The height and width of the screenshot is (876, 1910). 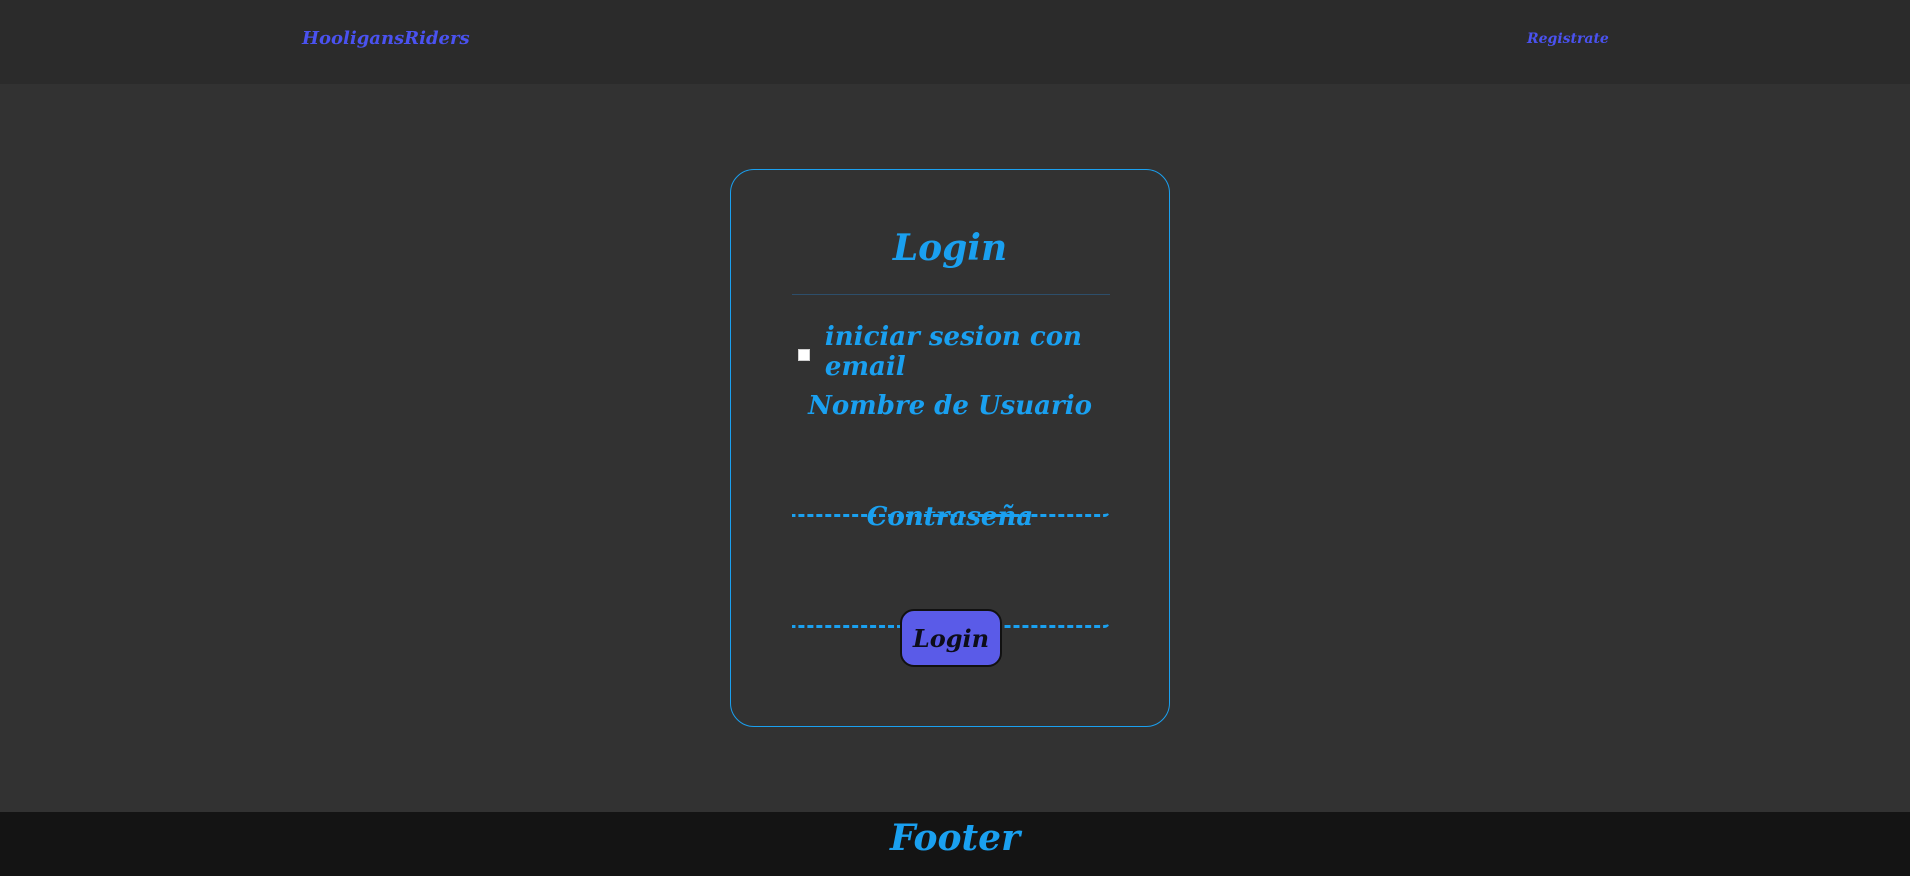 I want to click on footer-title: Footer, so click(x=955, y=838).